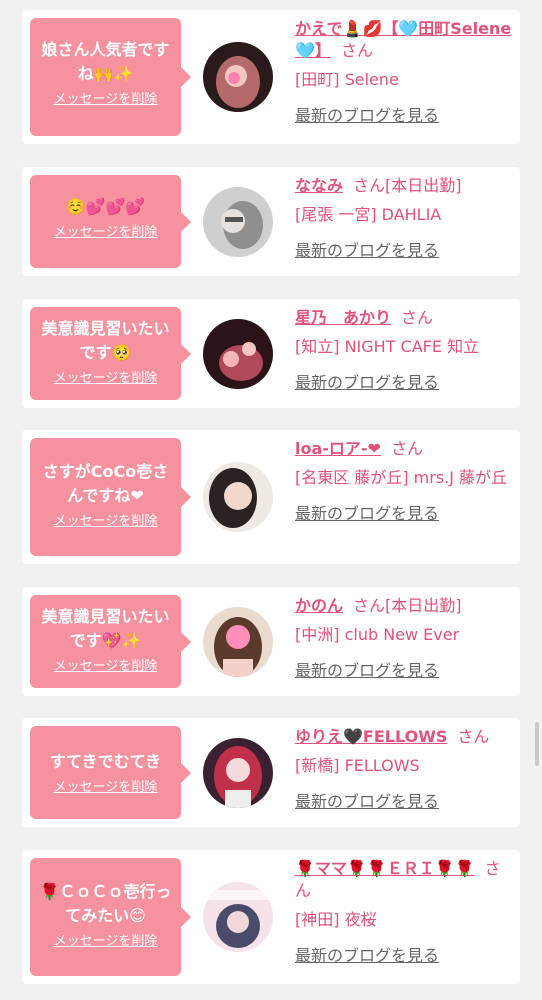  I want to click on message-text: 🌹ＣｏＣｏ壱行ってみたい😊, so click(105, 903).